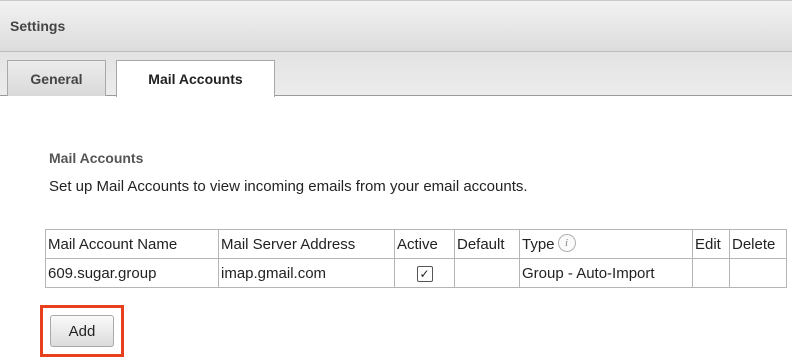  I want to click on column-header-name: Mail Account Name, so click(132, 244).